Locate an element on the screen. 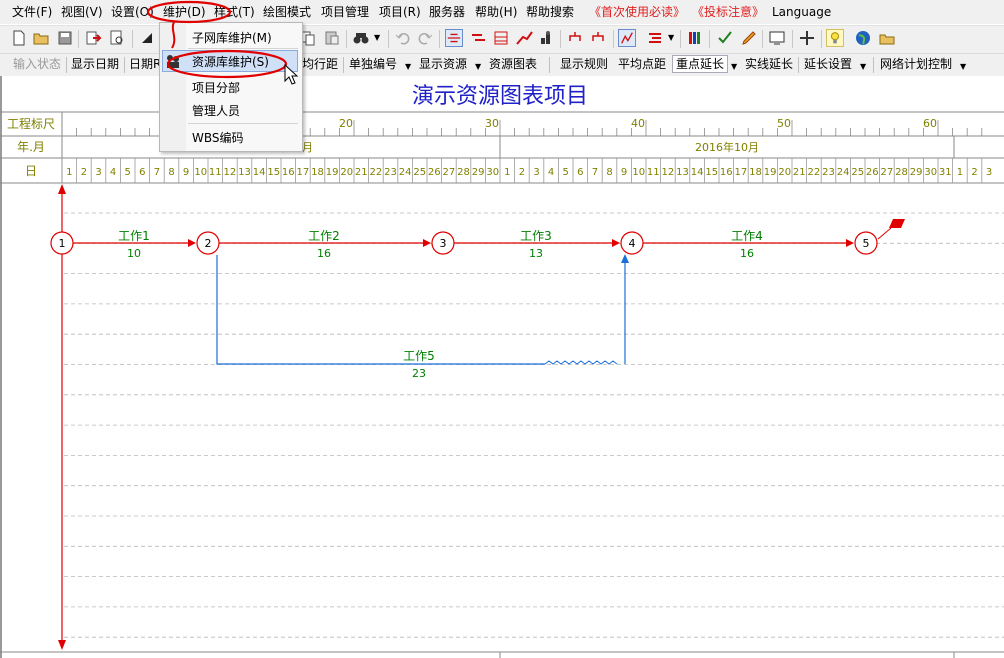 Image resolution: width=1004 pixels, height=658 pixels. day-cell-label: 7 is located at coordinates (595, 172).